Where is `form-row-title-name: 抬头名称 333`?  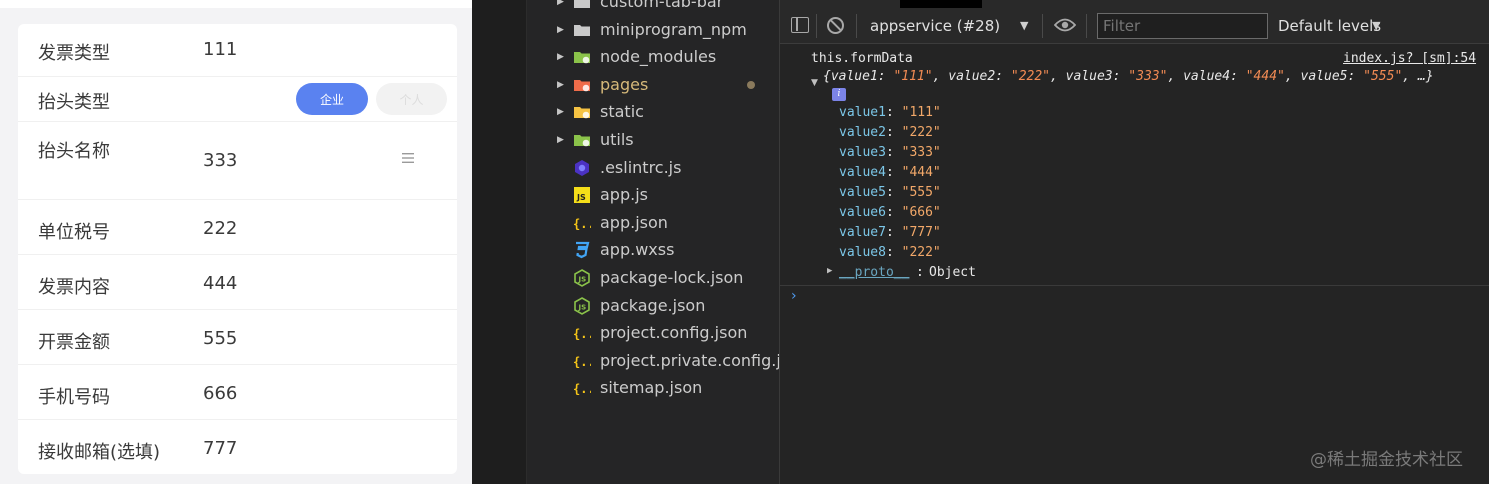 form-row-title-name: 抬头名称 333 is located at coordinates (237, 161).